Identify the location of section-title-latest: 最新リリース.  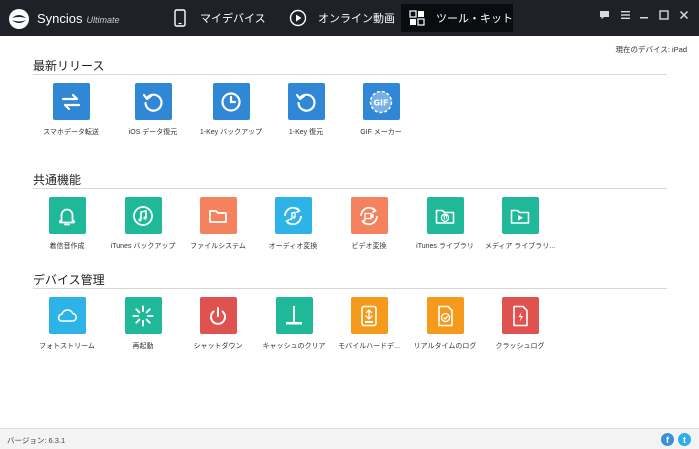
(69, 66).